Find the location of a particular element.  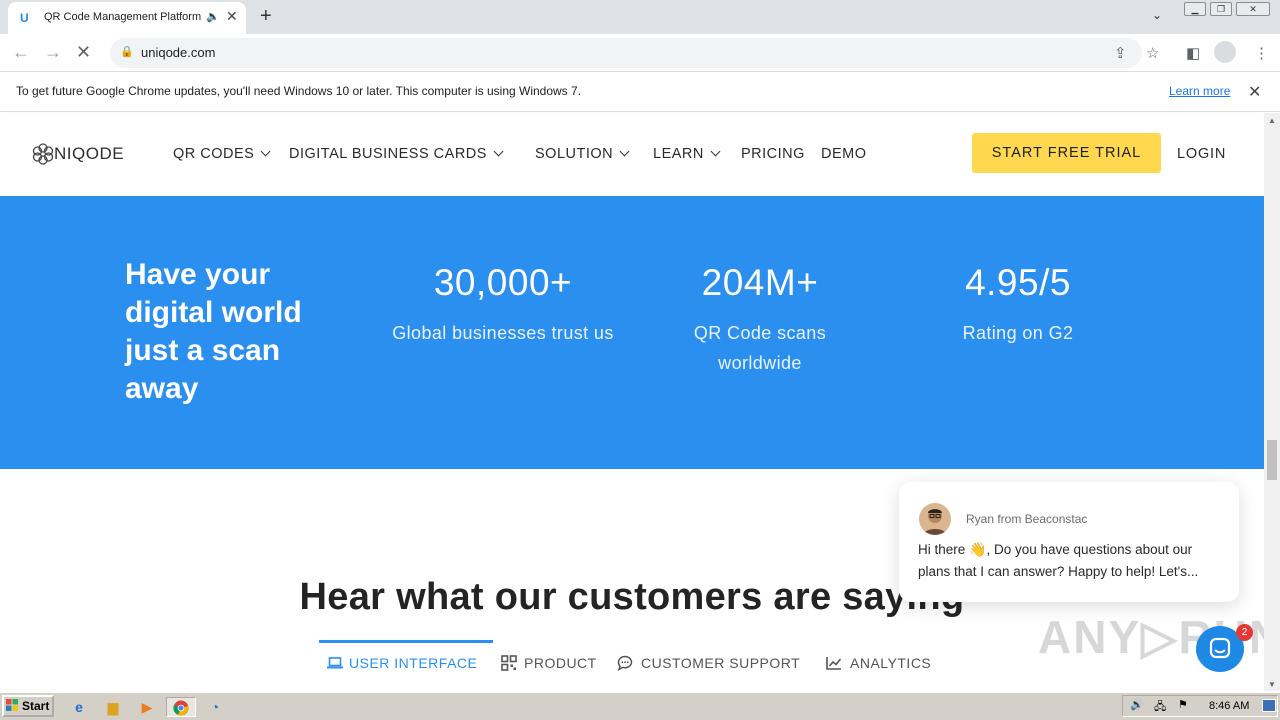

audio-playing-icon: 🔈 is located at coordinates (213, 16).